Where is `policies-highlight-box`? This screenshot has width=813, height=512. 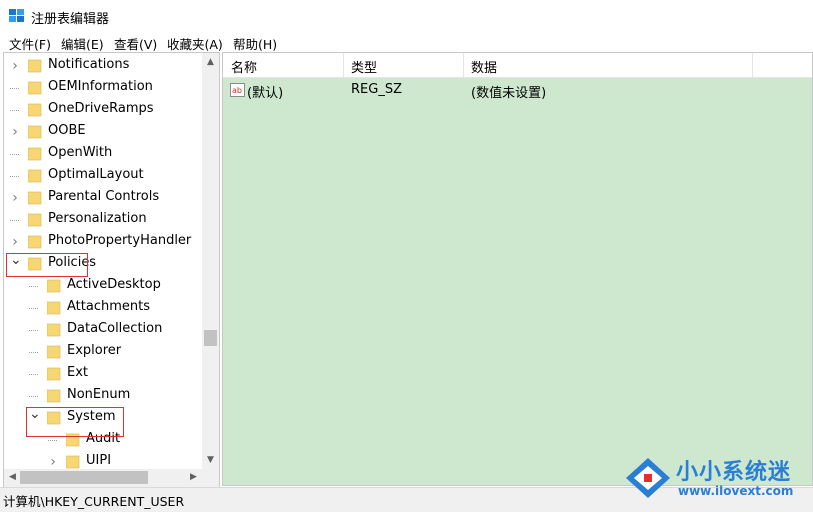 policies-highlight-box is located at coordinates (47, 265).